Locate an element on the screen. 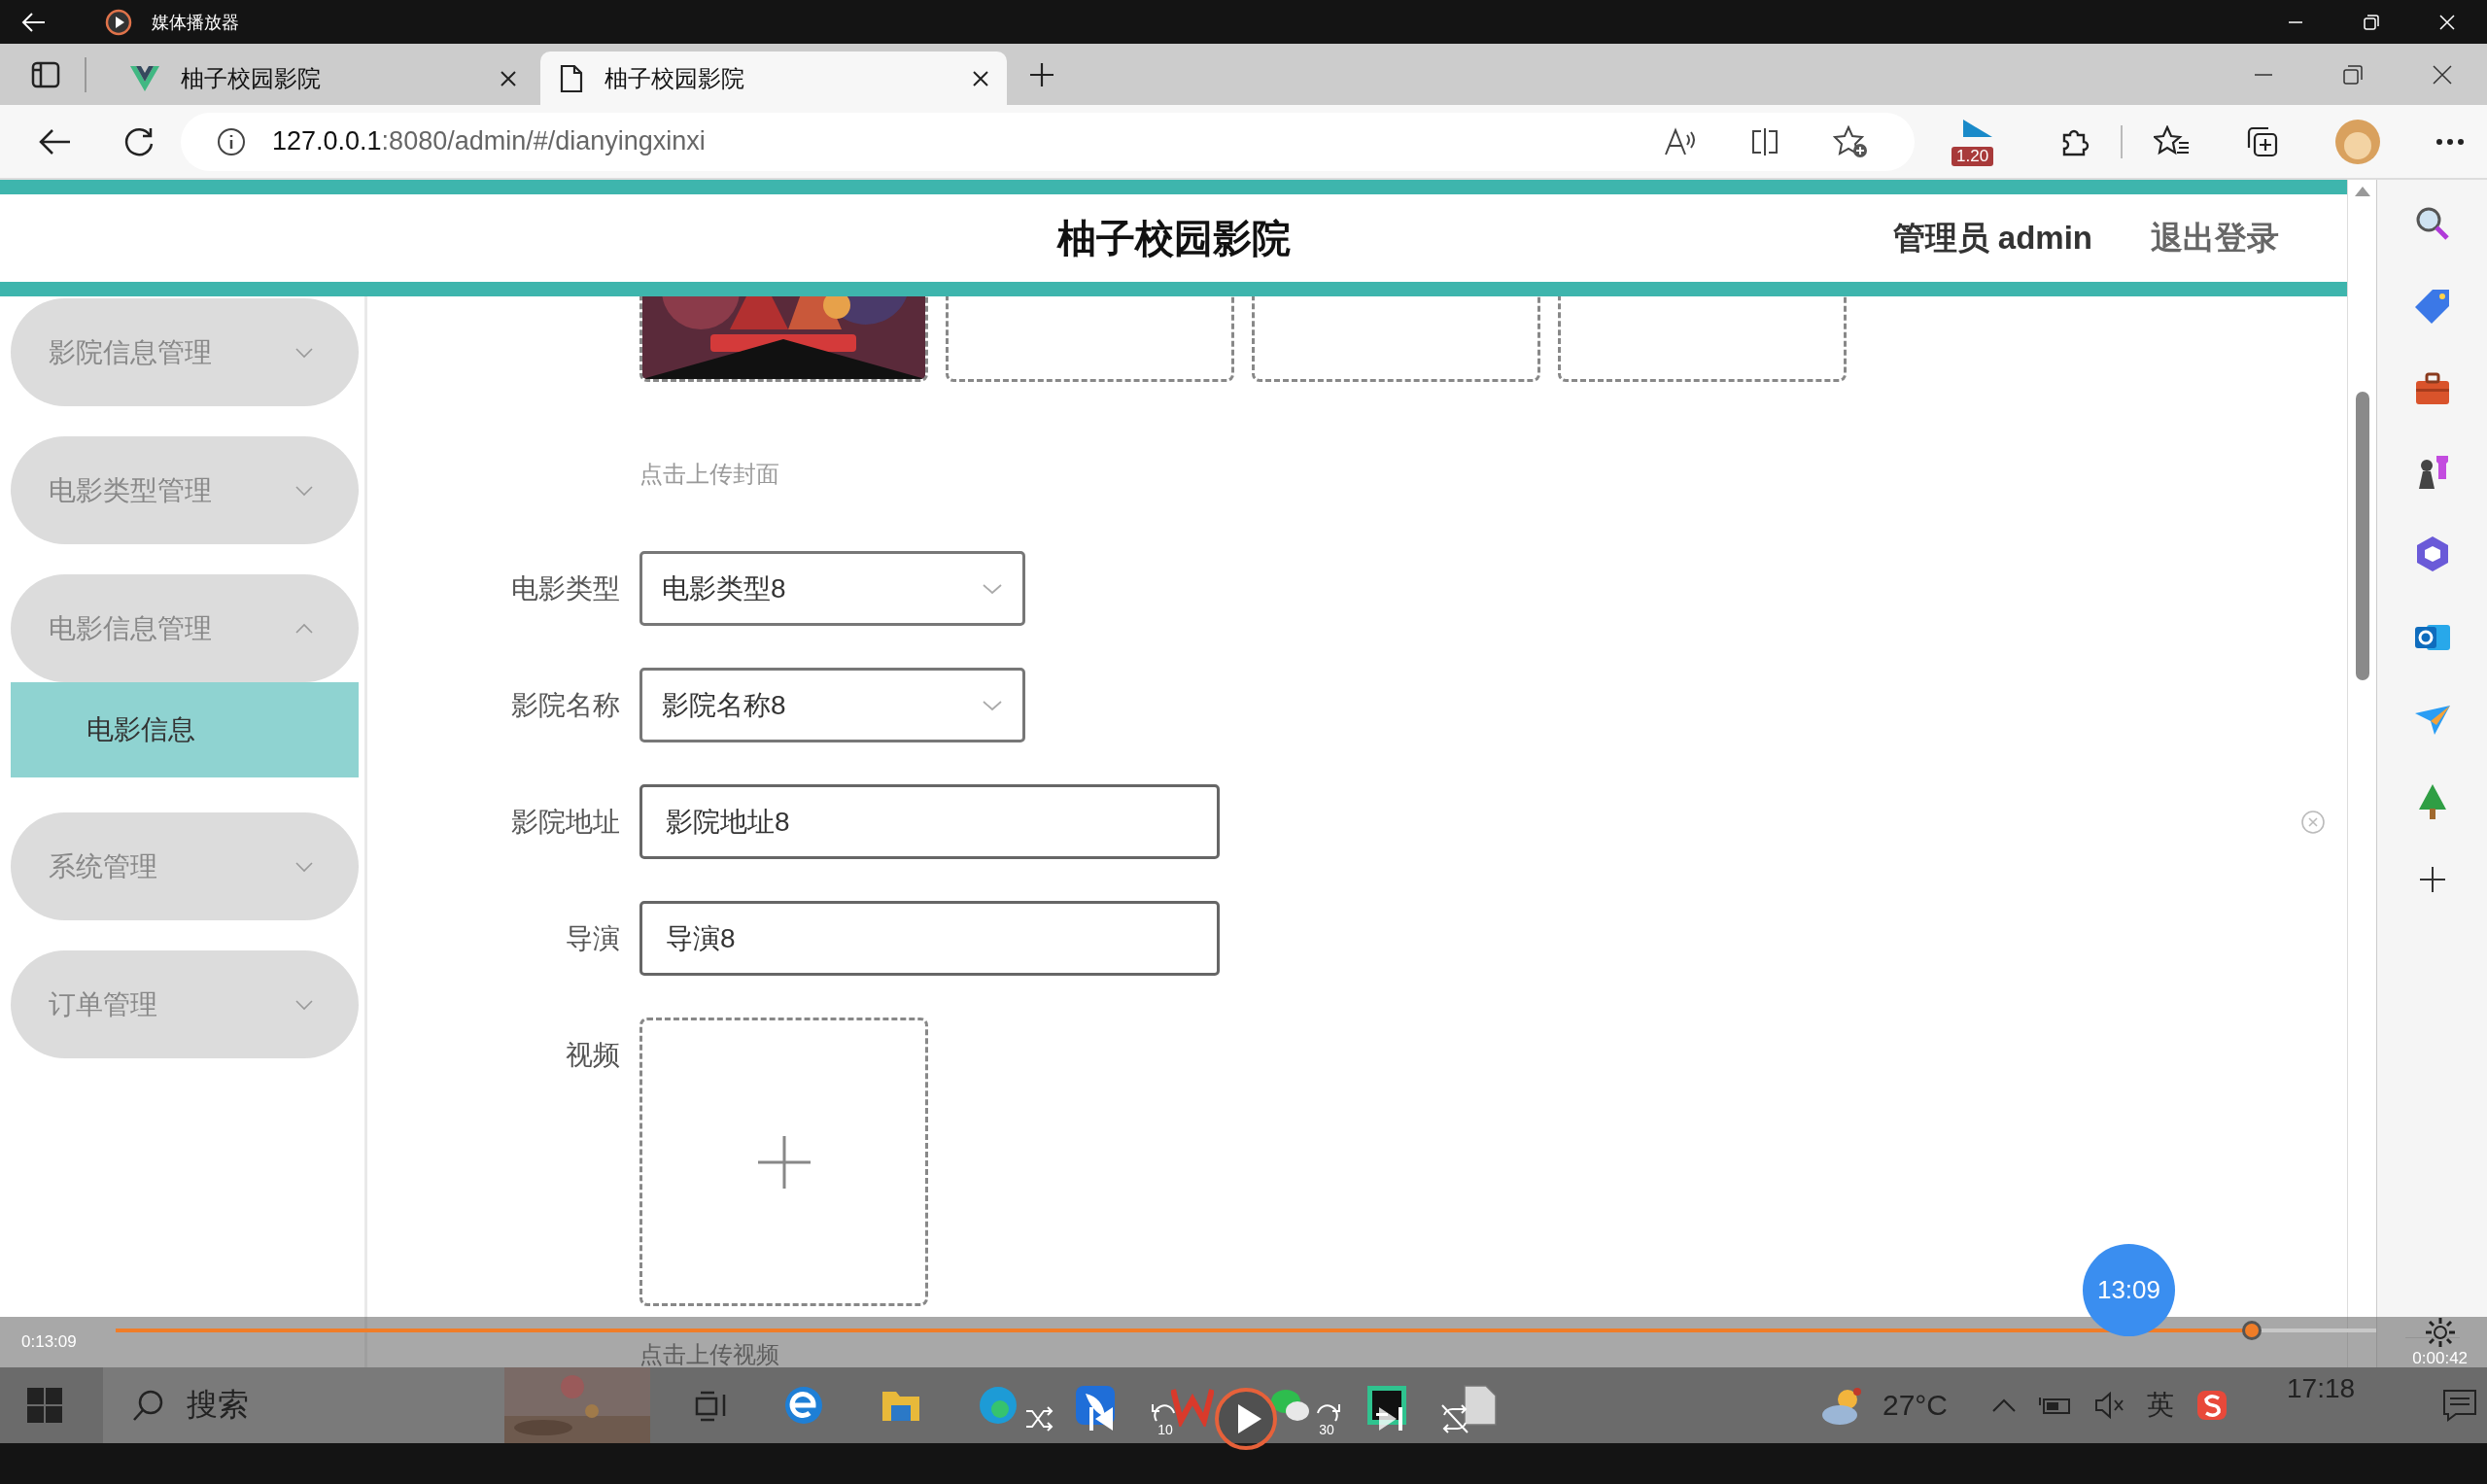 This screenshot has width=2487, height=1484. next-icon is located at coordinates (1390, 1418).